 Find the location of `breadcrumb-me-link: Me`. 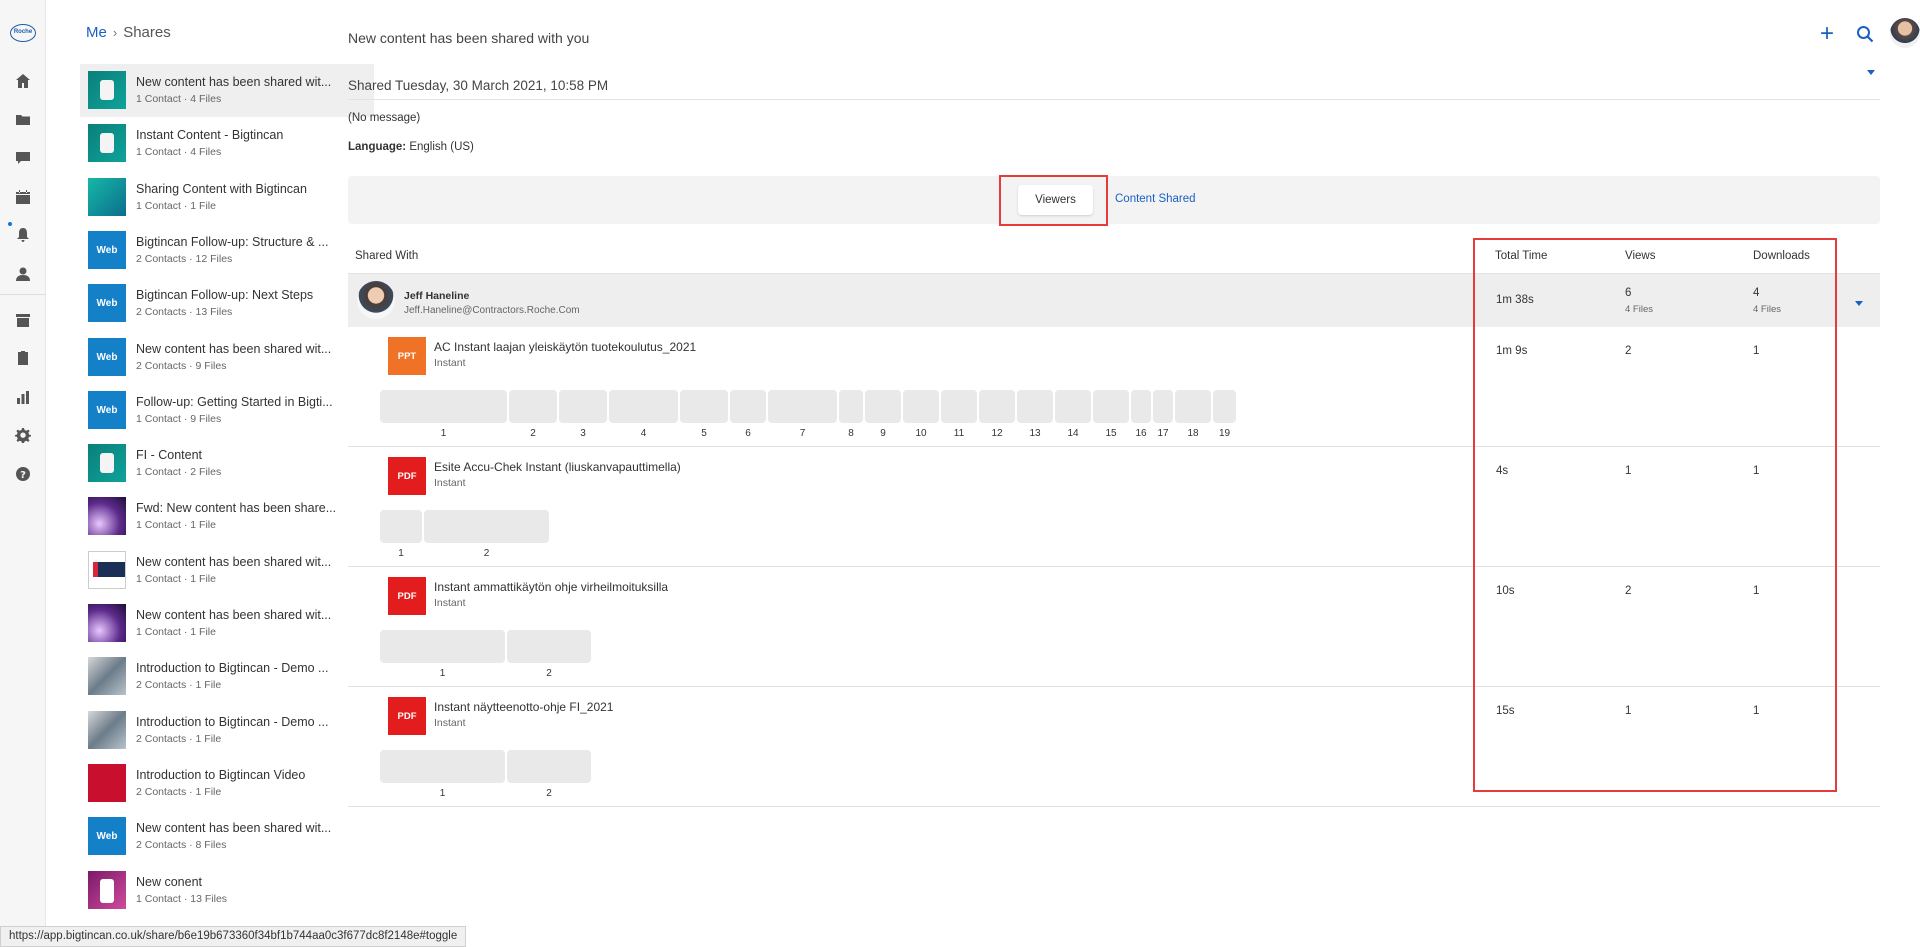

breadcrumb-me-link: Me is located at coordinates (96, 32).